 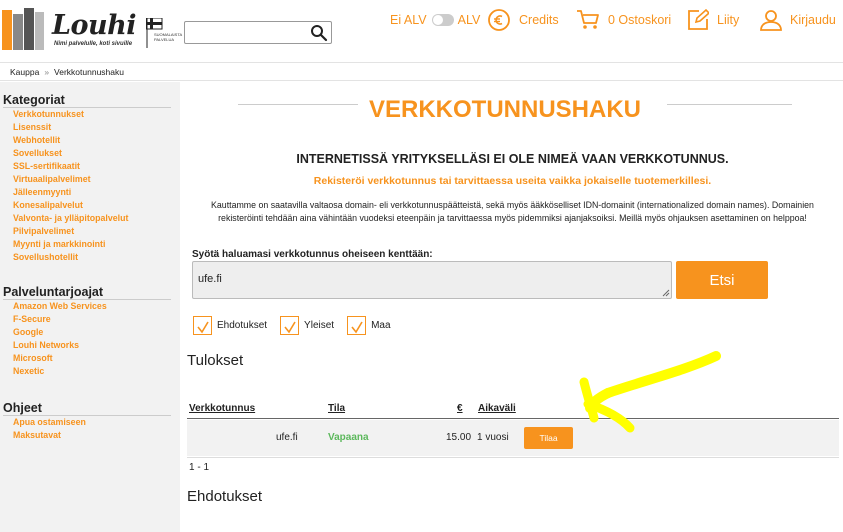 I want to click on alv-off-label: Ei ALV, so click(x=408, y=20).